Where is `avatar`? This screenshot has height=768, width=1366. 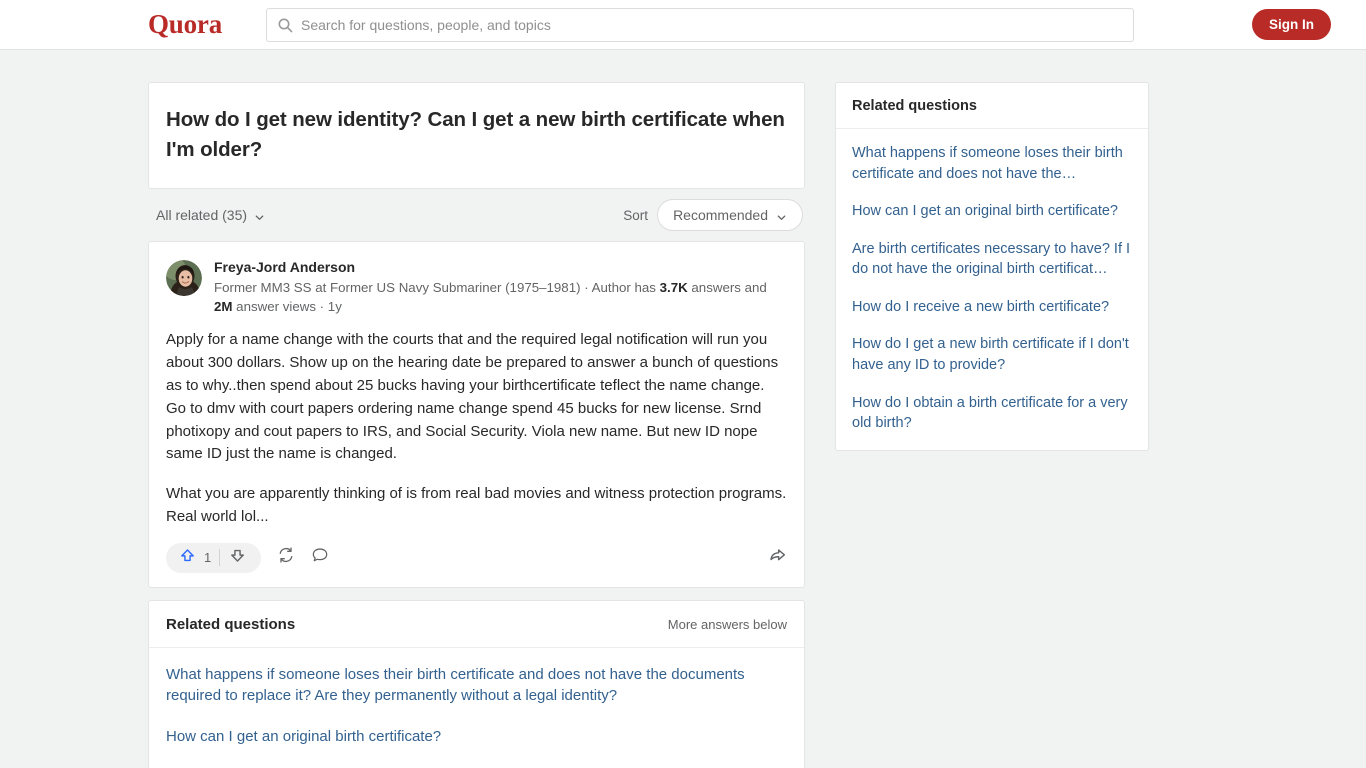
avatar is located at coordinates (184, 278).